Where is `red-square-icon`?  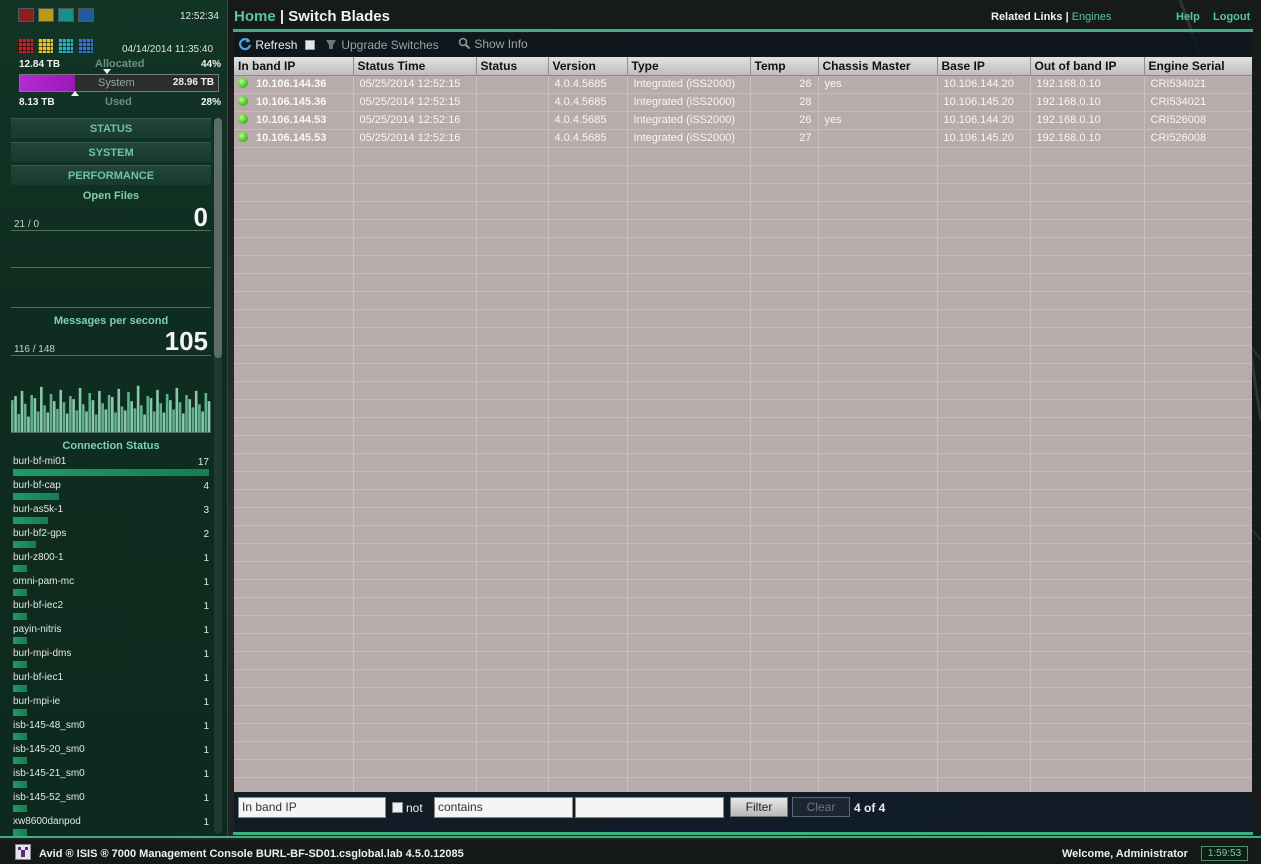 red-square-icon is located at coordinates (26, 15).